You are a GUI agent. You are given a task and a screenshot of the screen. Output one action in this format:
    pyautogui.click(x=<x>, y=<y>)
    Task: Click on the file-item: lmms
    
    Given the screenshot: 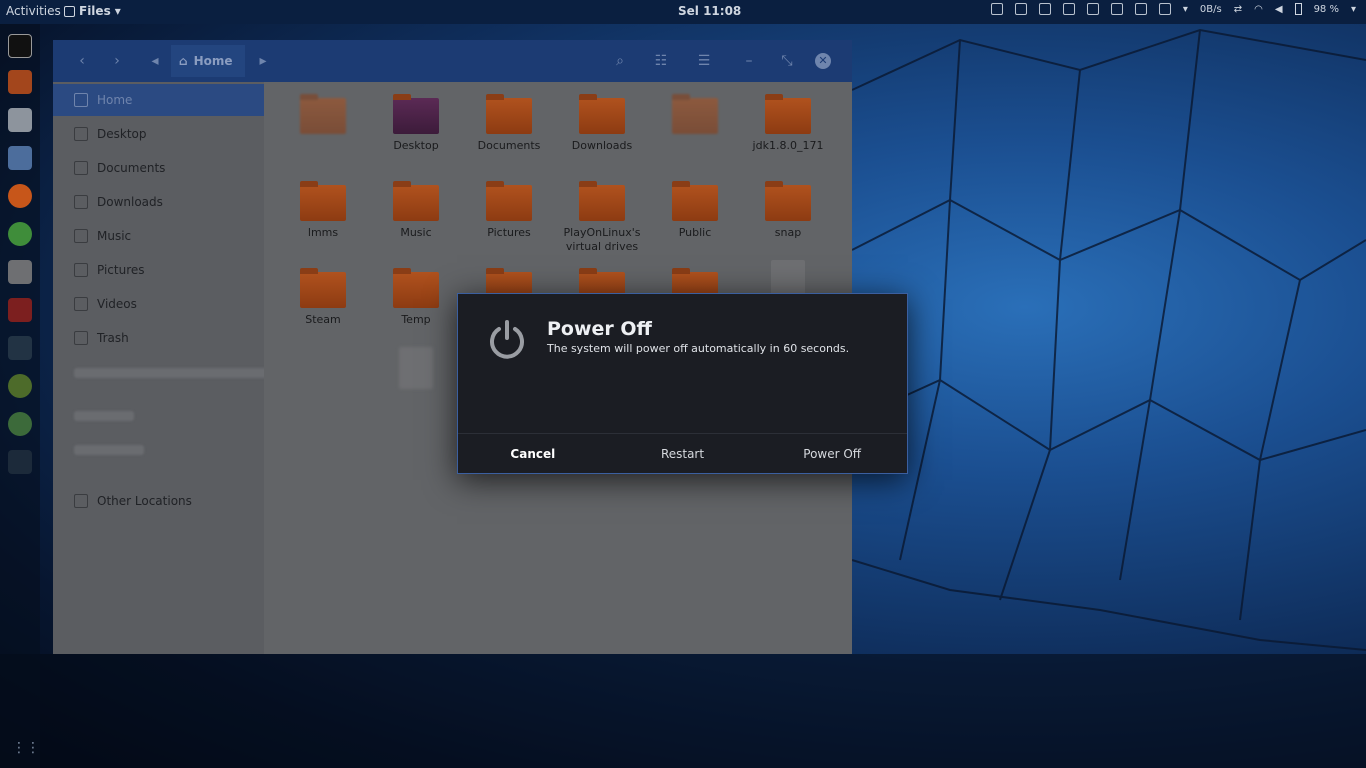 What is the action you would take?
    pyautogui.click(x=323, y=210)
    